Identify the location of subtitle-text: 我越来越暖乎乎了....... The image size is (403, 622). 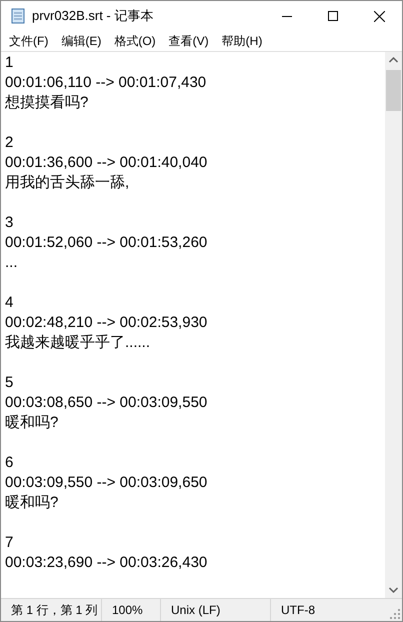
(77, 342).